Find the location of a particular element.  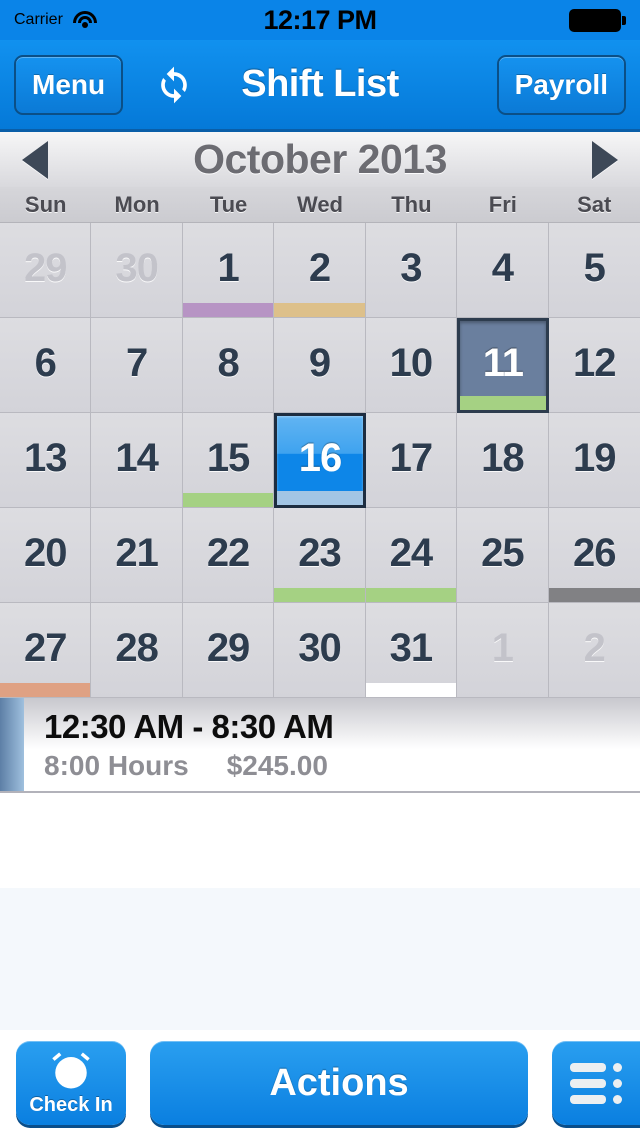

day-number: 23 is located at coordinates (319, 552).